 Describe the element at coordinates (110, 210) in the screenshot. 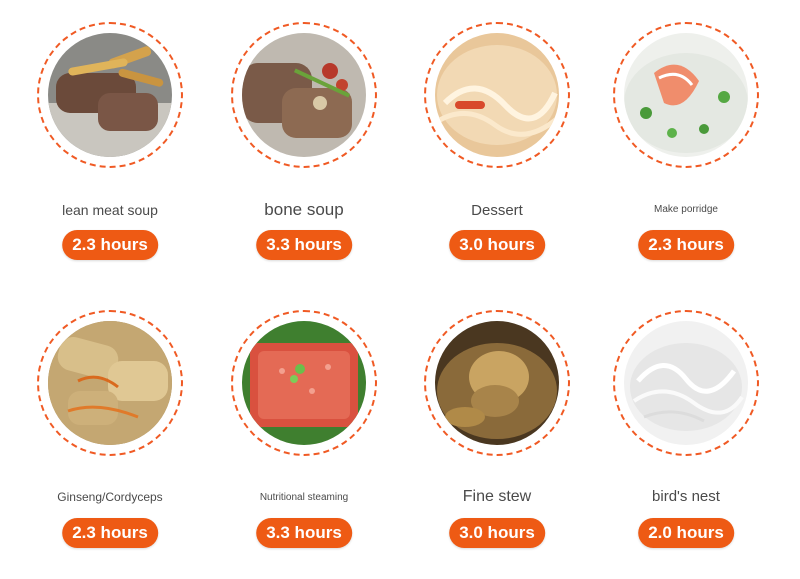

I see `item-name: lean meat soup` at that location.